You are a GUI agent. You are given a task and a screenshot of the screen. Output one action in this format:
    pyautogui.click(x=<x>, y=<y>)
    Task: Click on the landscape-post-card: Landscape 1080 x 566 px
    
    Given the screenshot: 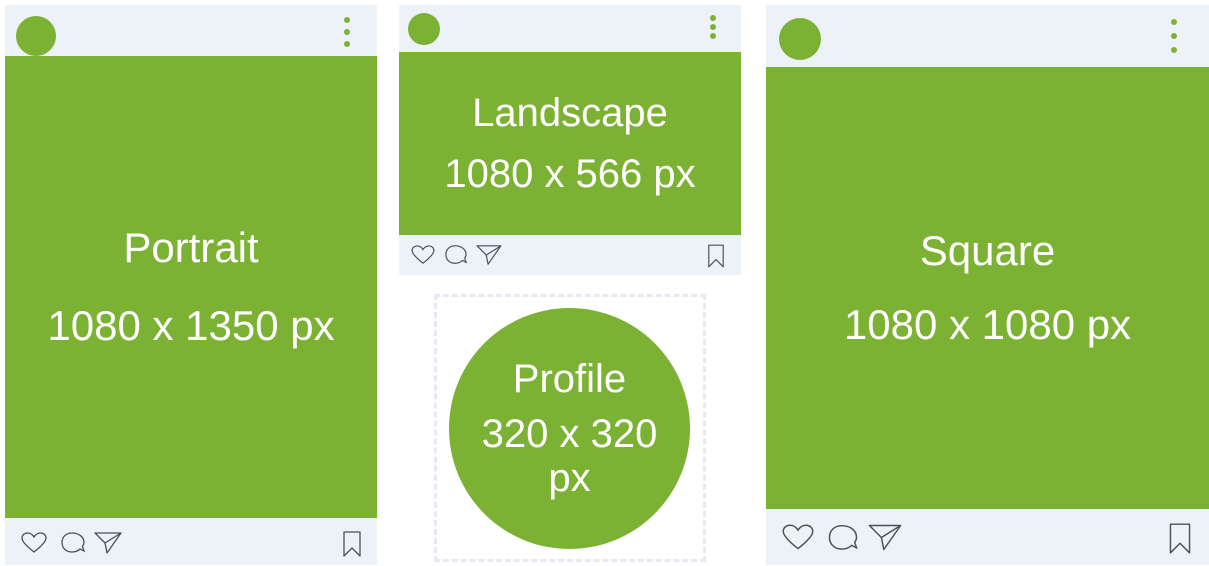 What is the action you would take?
    pyautogui.click(x=570, y=140)
    